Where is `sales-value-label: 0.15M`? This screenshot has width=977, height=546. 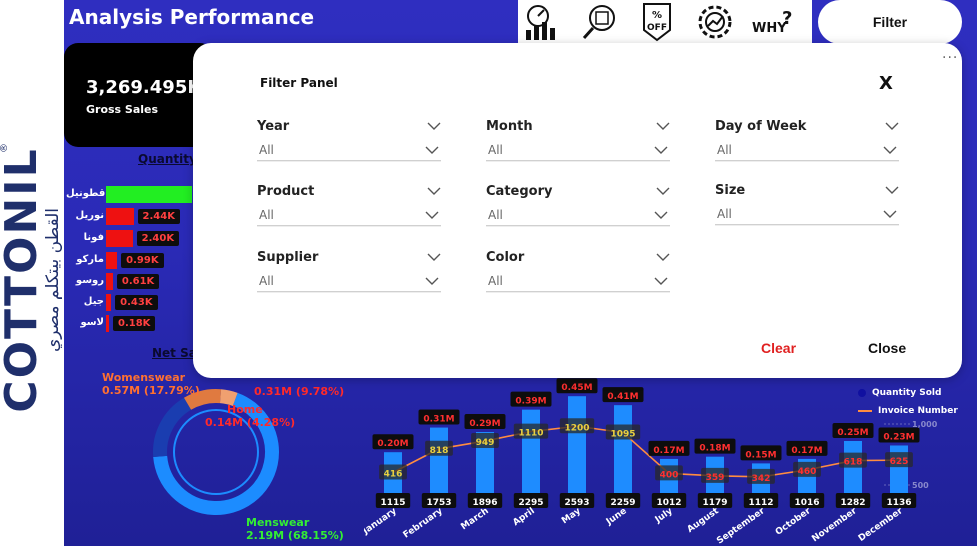
sales-value-label: 0.15M is located at coordinates (760, 455).